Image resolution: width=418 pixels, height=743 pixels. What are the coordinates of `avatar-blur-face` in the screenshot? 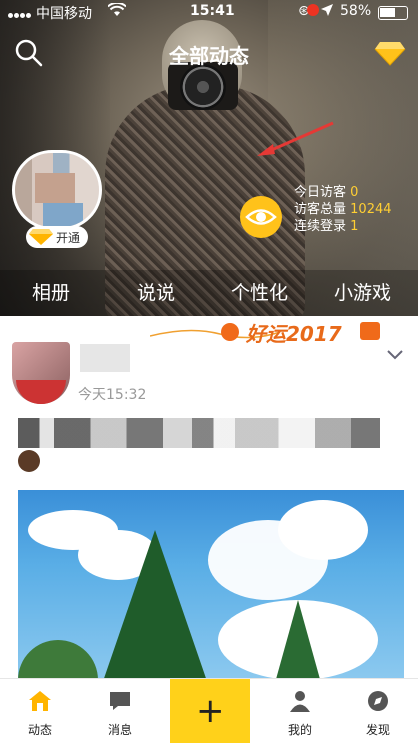 It's located at (55, 188).